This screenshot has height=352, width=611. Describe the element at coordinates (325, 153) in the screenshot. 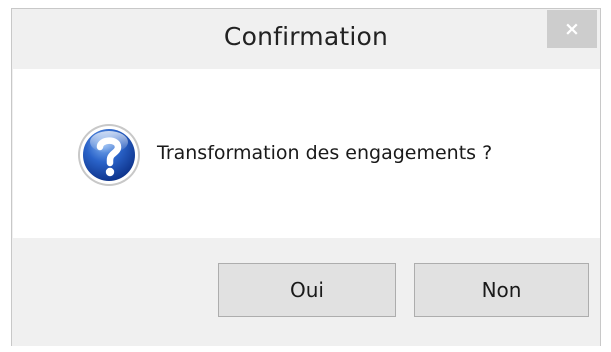

I see `confirmation-message: Transformation des engagements ?` at that location.